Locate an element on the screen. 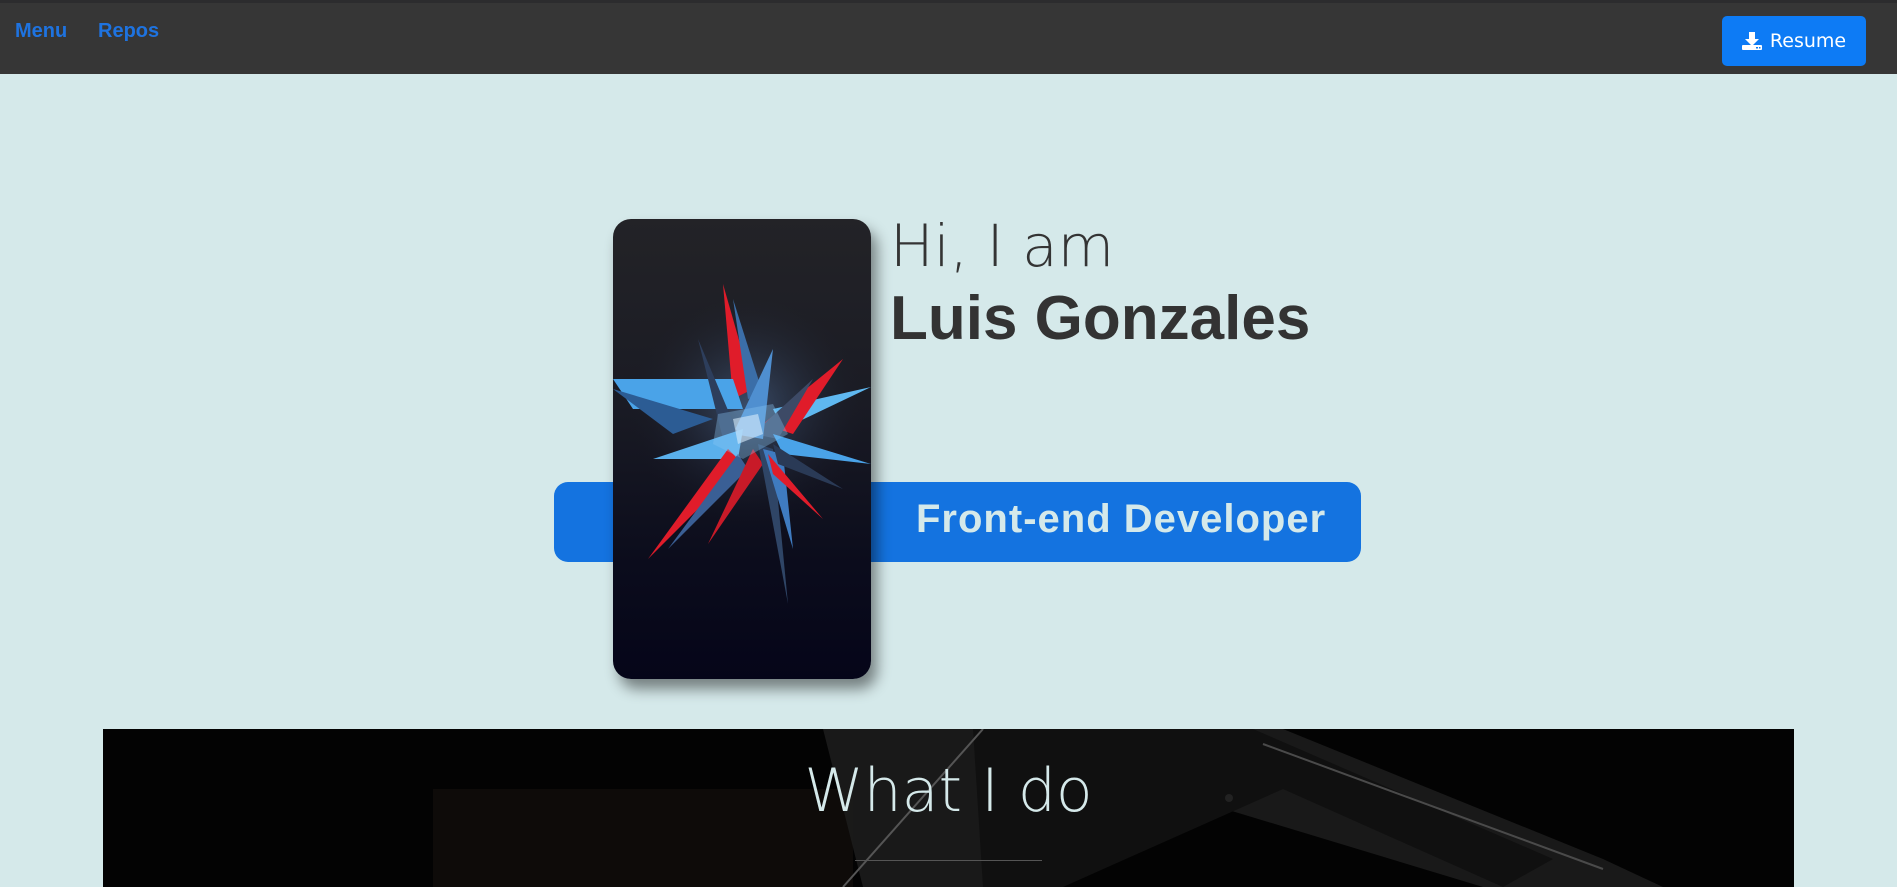  nav-link-repos: Repos is located at coordinates (128, 31).